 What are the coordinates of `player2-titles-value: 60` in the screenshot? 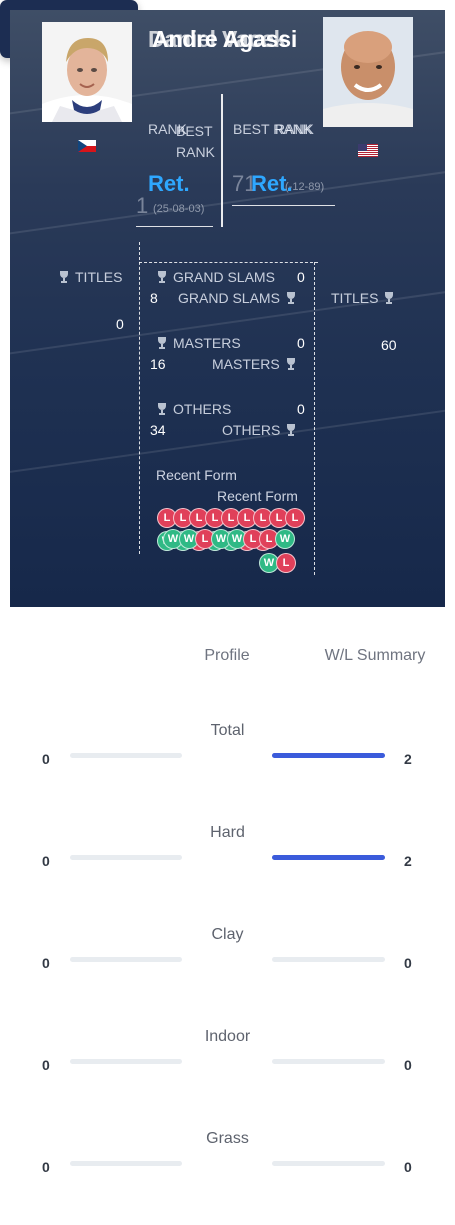 It's located at (389, 345).